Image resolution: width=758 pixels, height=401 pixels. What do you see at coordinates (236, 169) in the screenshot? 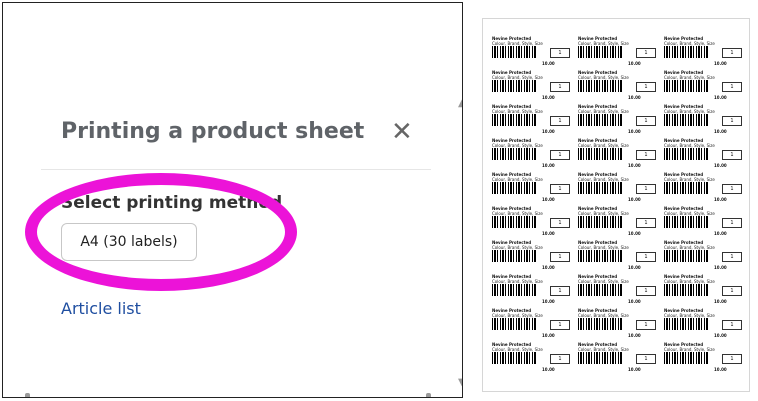
I see `divider` at bounding box center [236, 169].